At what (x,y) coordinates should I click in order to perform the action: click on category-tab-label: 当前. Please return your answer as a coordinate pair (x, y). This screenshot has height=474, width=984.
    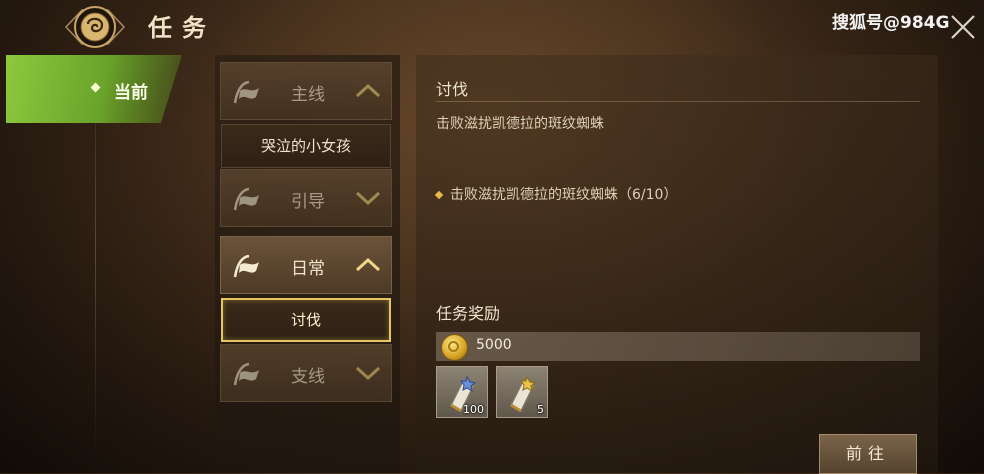
    Looking at the image, I should click on (131, 93).